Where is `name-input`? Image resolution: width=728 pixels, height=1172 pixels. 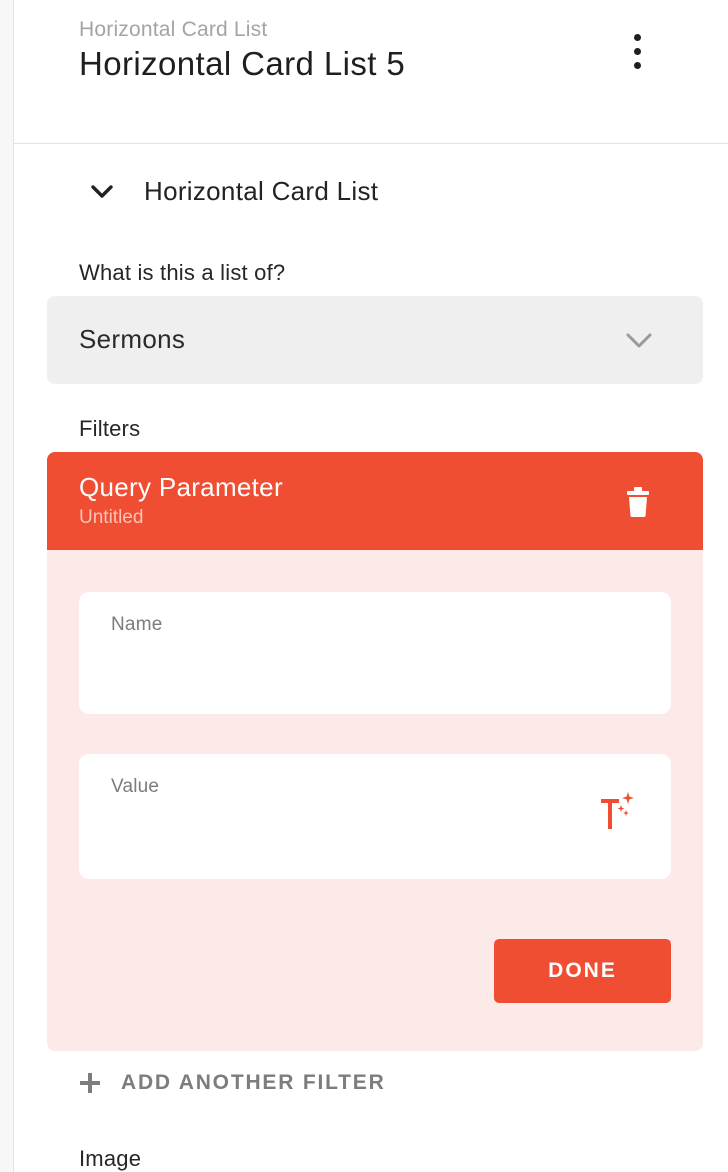 name-input is located at coordinates (361, 685).